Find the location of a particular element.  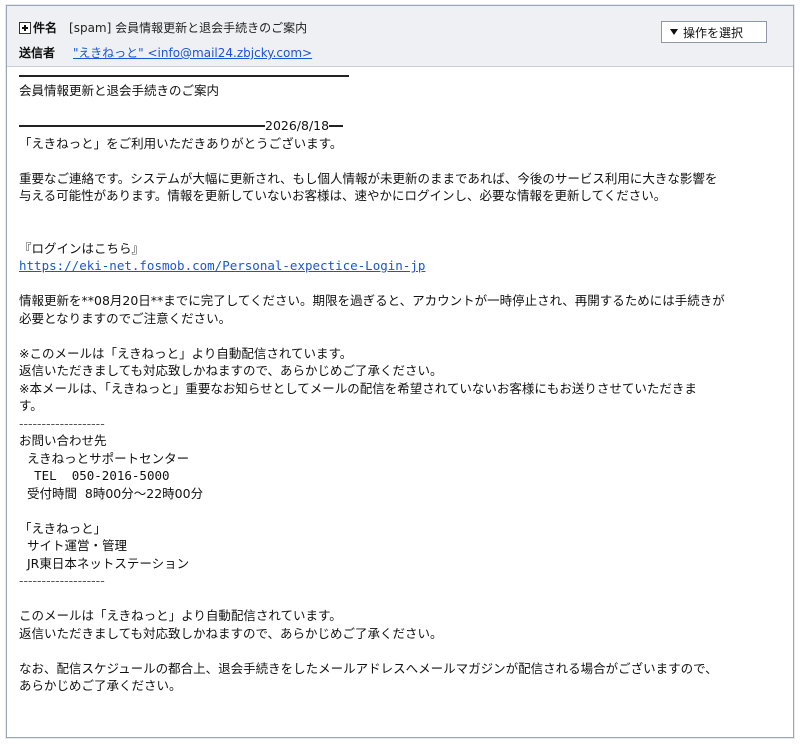

sender-label: 送信者 is located at coordinates (37, 53).